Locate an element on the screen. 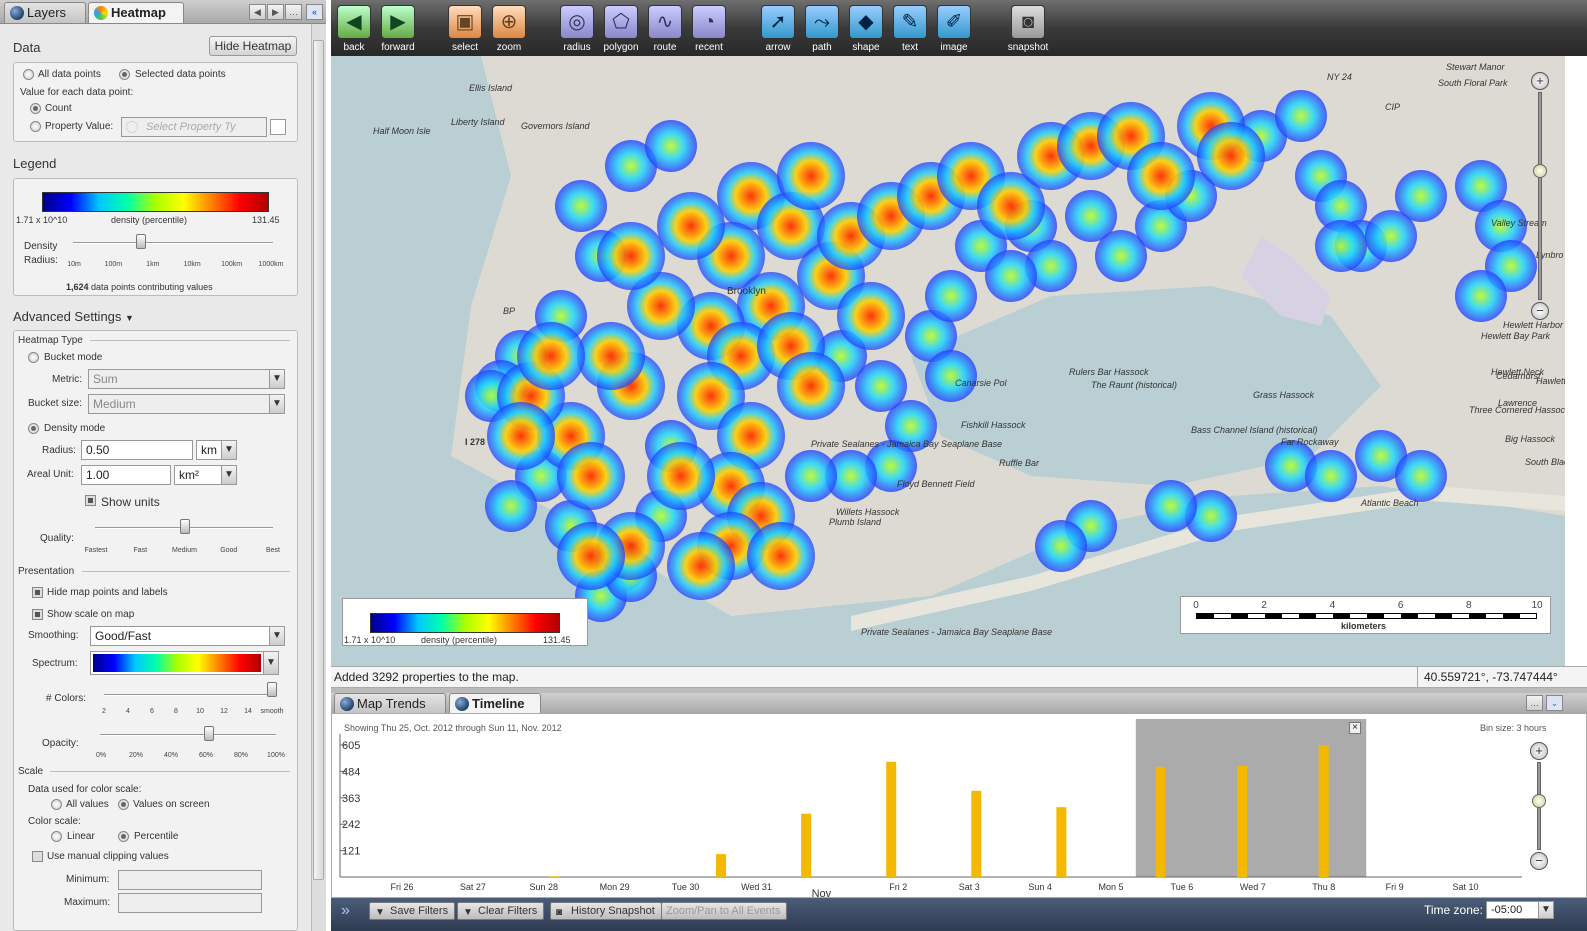  tab-layers: Layers is located at coordinates (45, 12).